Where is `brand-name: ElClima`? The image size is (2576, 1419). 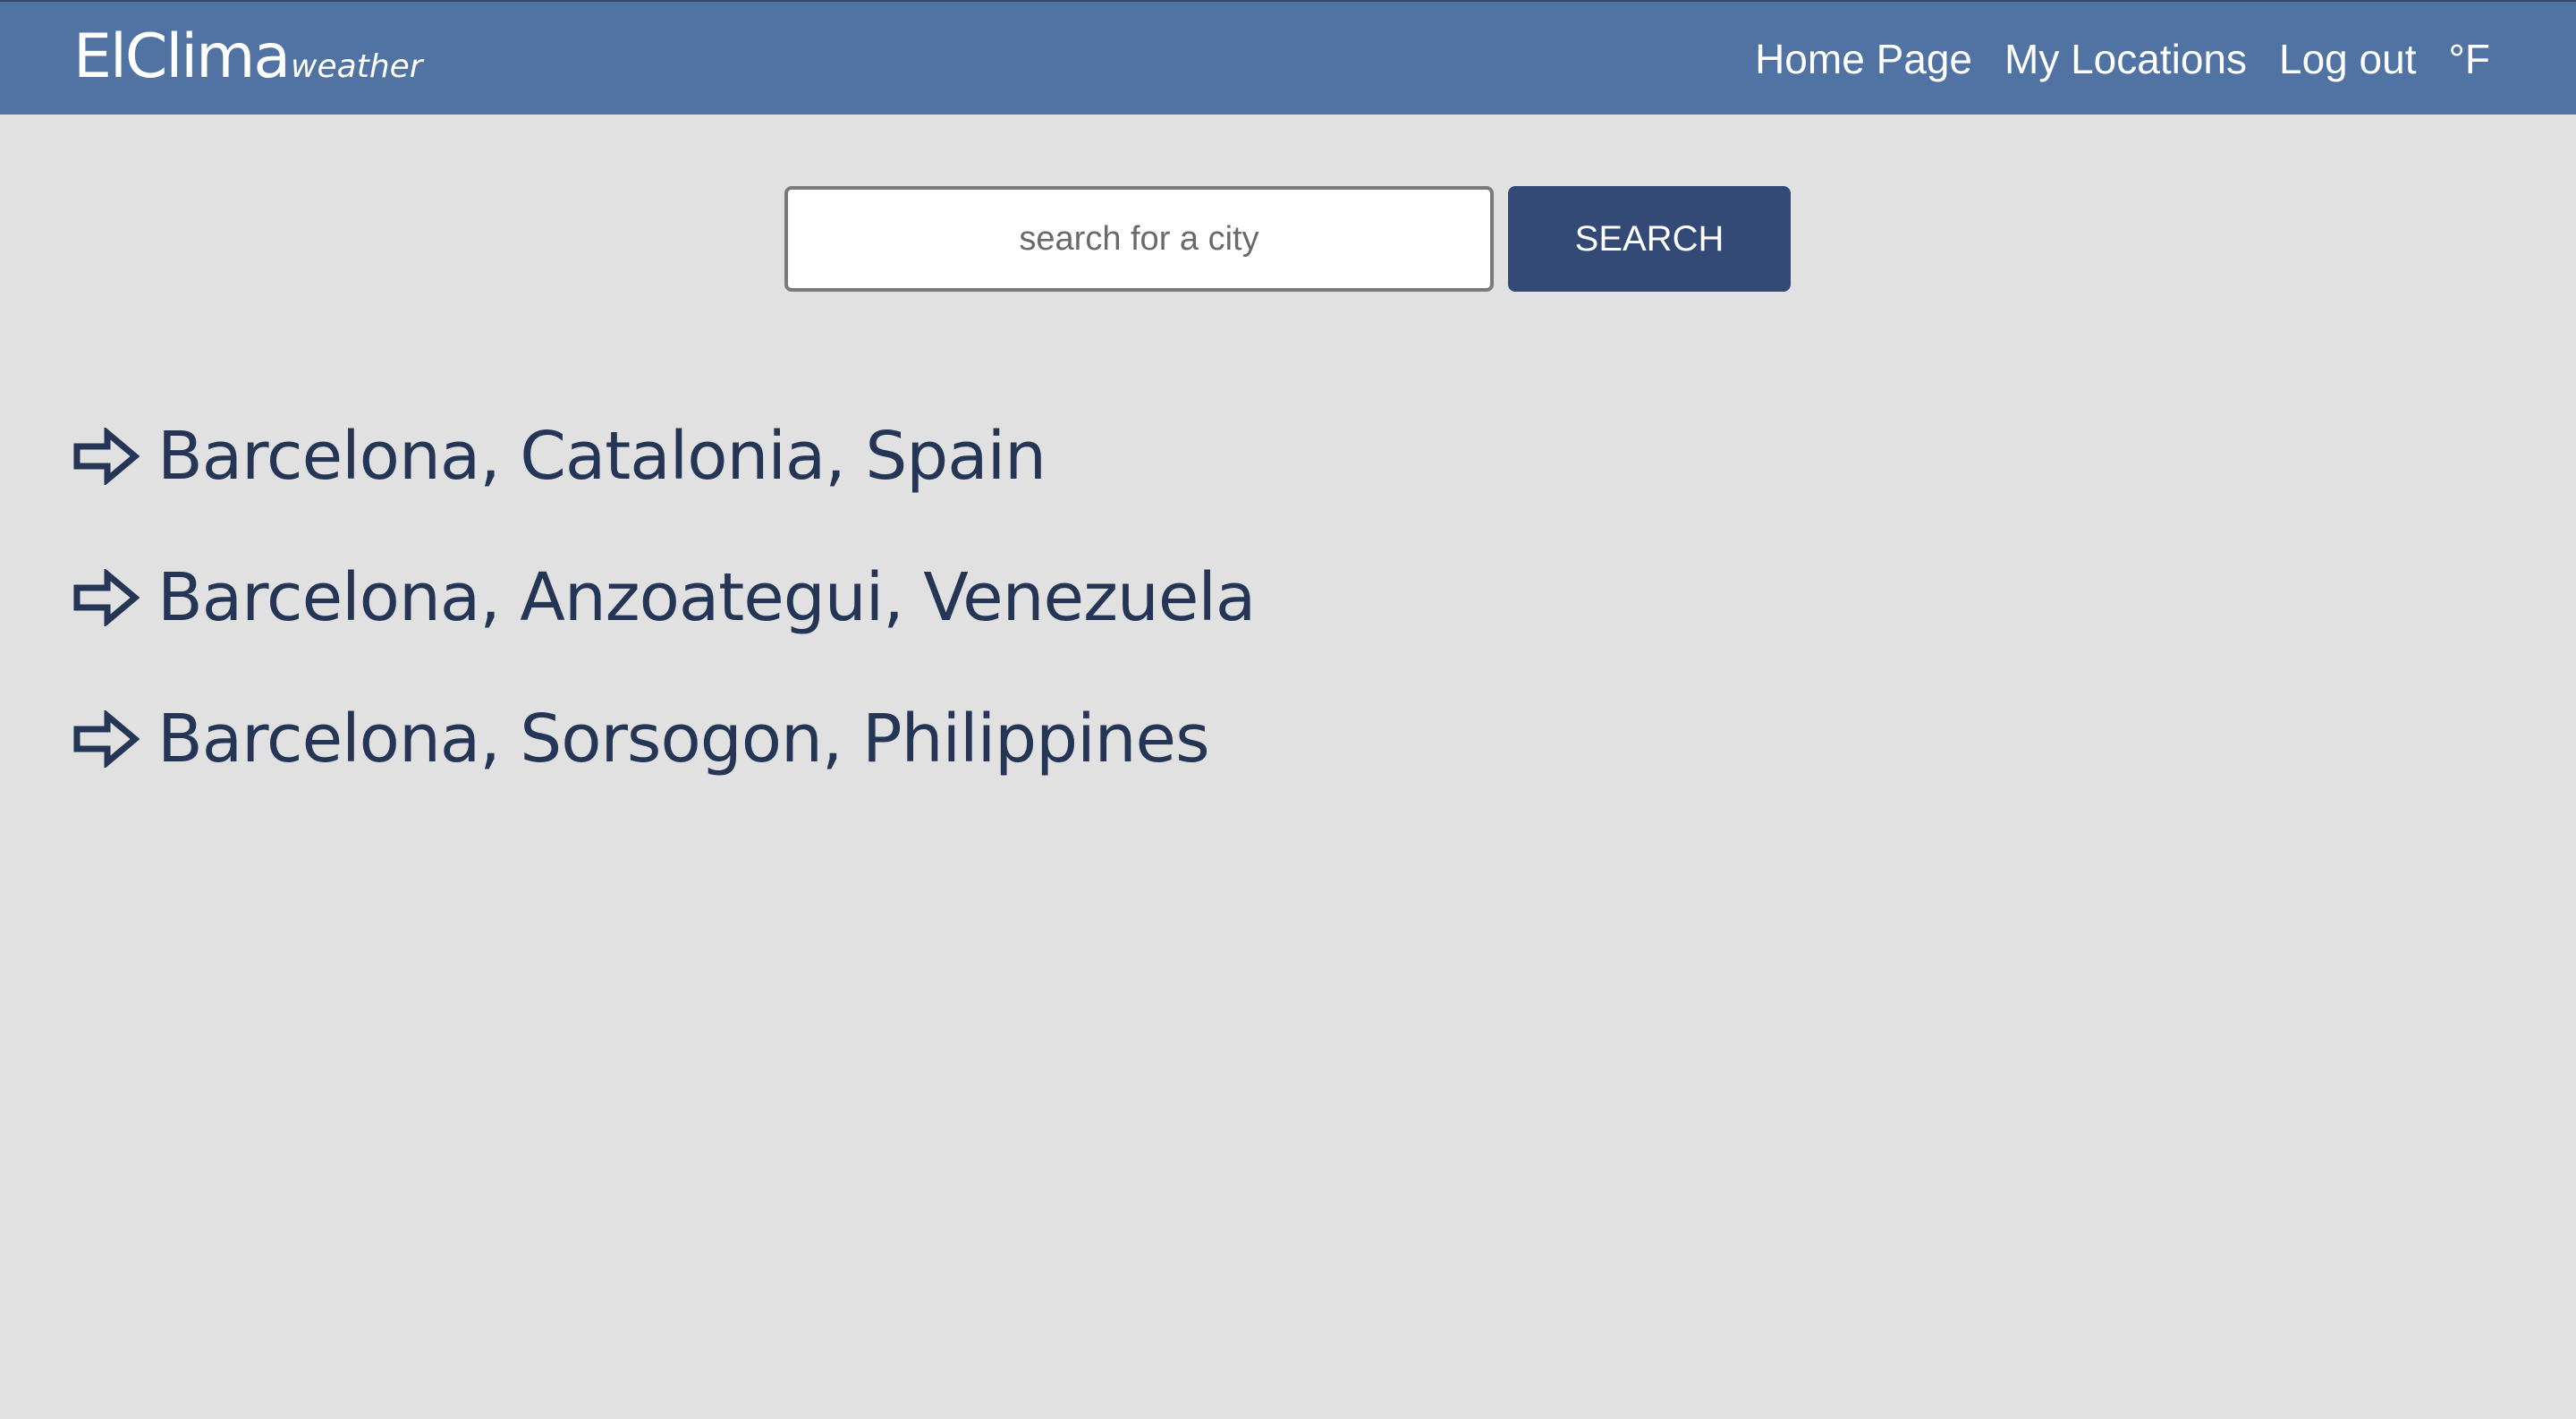
brand-name: ElClima is located at coordinates (182, 56).